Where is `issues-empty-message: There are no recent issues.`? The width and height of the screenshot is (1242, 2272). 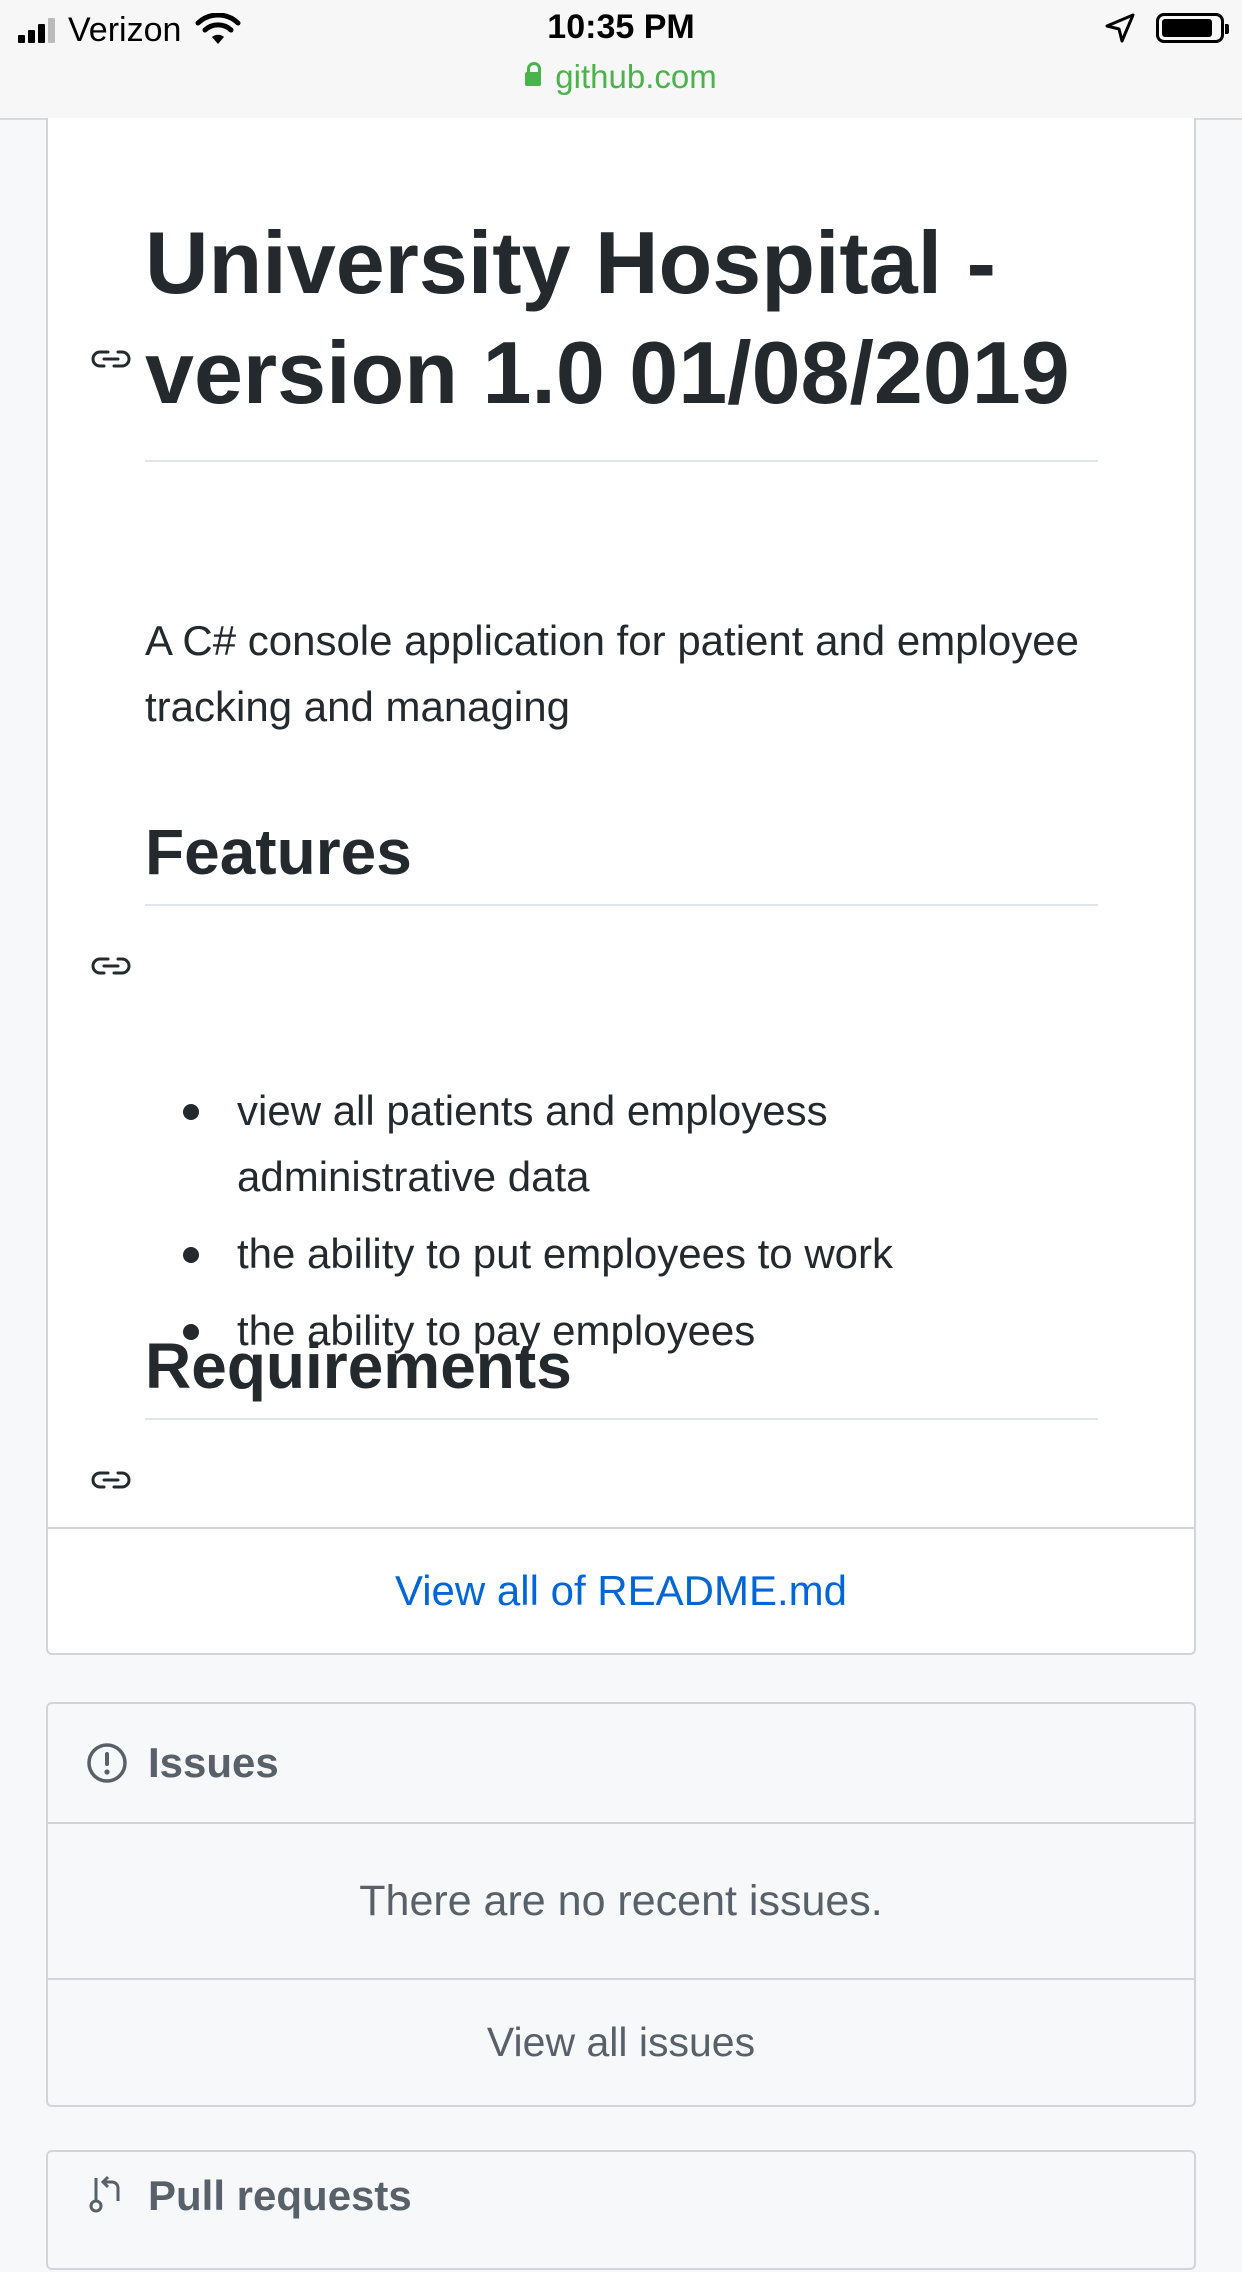
issues-empty-message: There are no recent issues. is located at coordinates (621, 1902).